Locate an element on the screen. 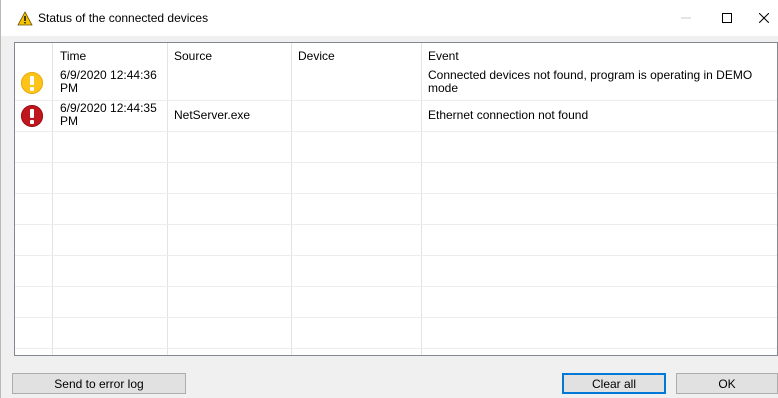 Image resolution: width=778 pixels, height=398 pixels. source-cell: NetServer.exe is located at coordinates (212, 115).